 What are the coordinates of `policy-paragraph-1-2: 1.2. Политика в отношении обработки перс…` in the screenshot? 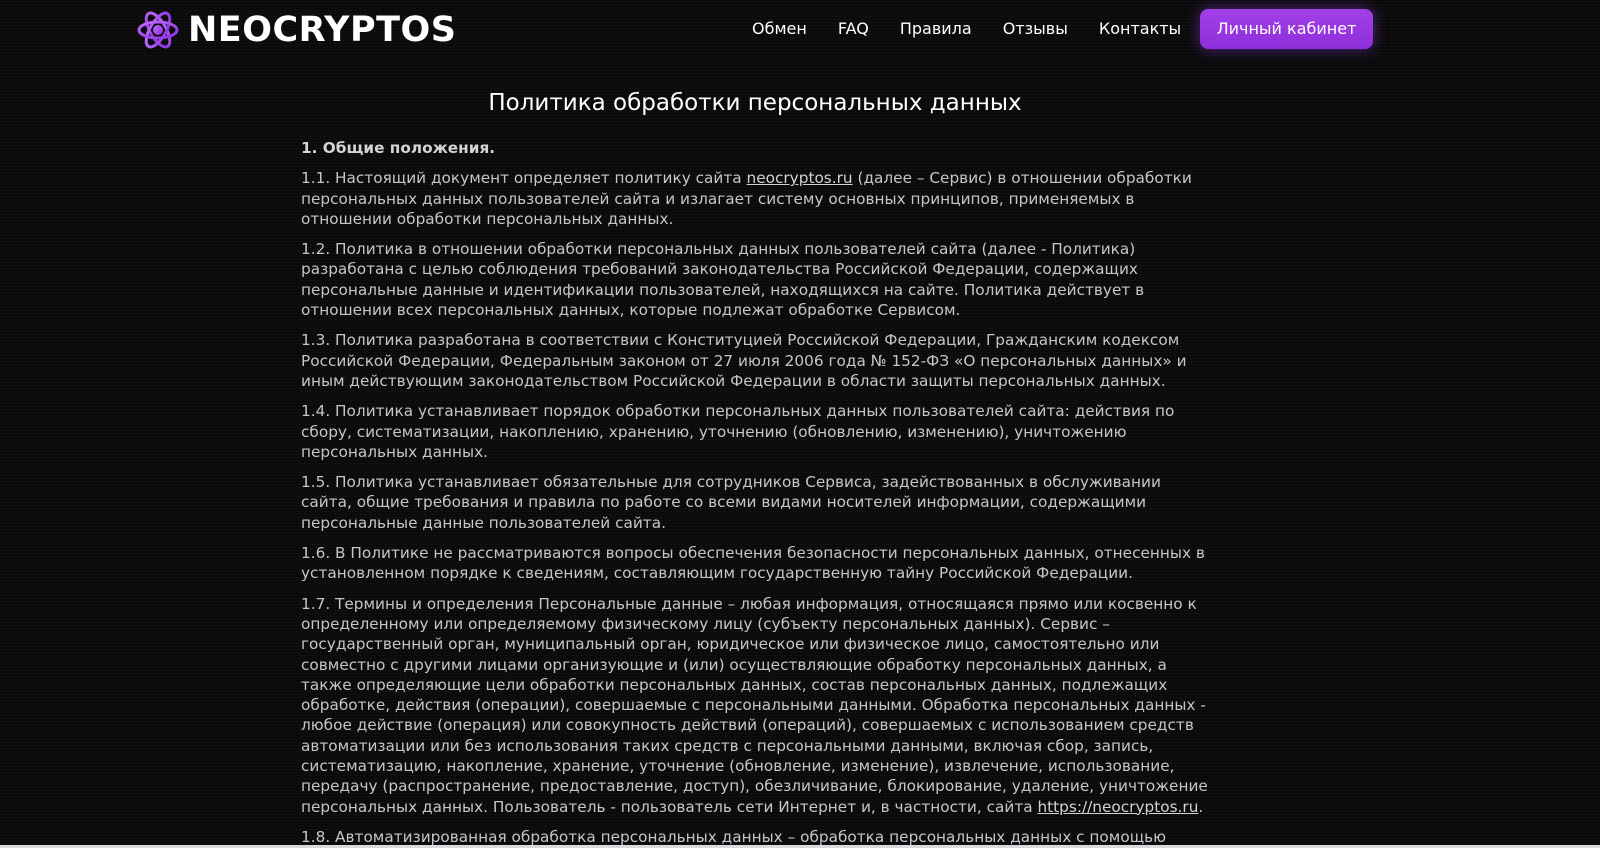 It's located at (723, 280).